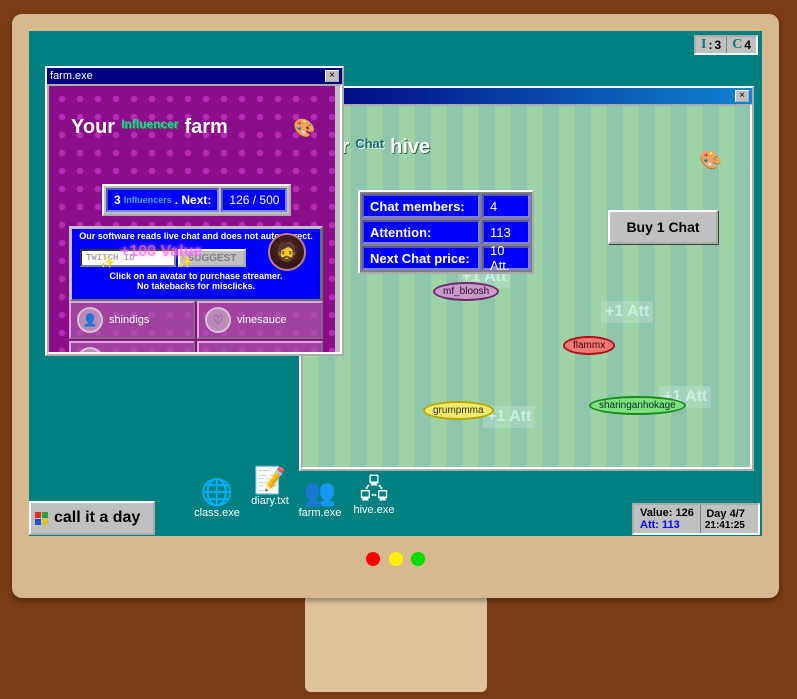 This screenshot has width=797, height=699. I want to click on chatter-bubble: grumpmma, so click(458, 410).